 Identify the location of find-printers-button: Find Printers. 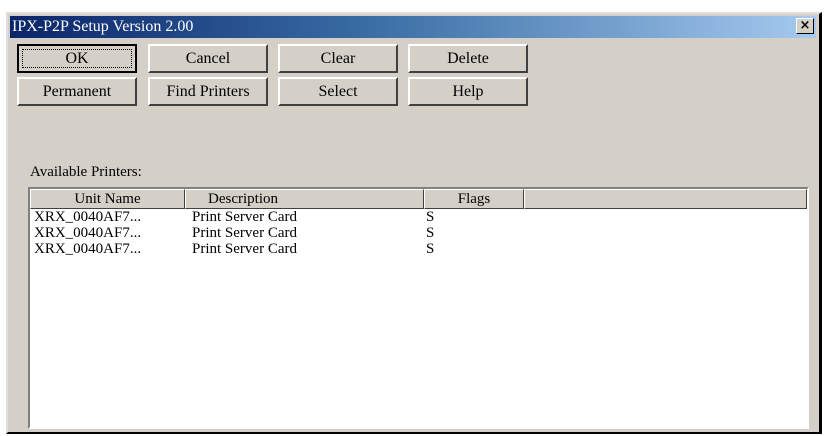
(208, 91).